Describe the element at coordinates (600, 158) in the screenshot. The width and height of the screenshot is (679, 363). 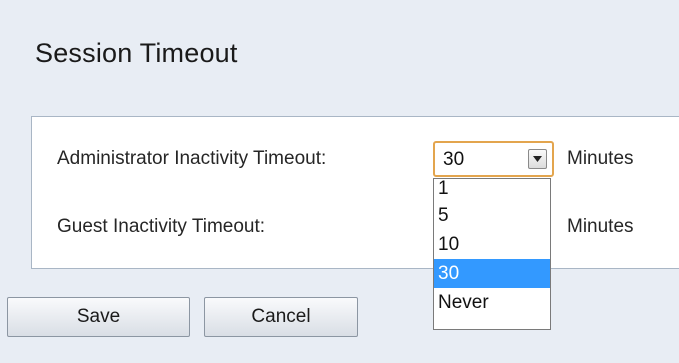
I see `admin-timeout-unit: Minutes` at that location.